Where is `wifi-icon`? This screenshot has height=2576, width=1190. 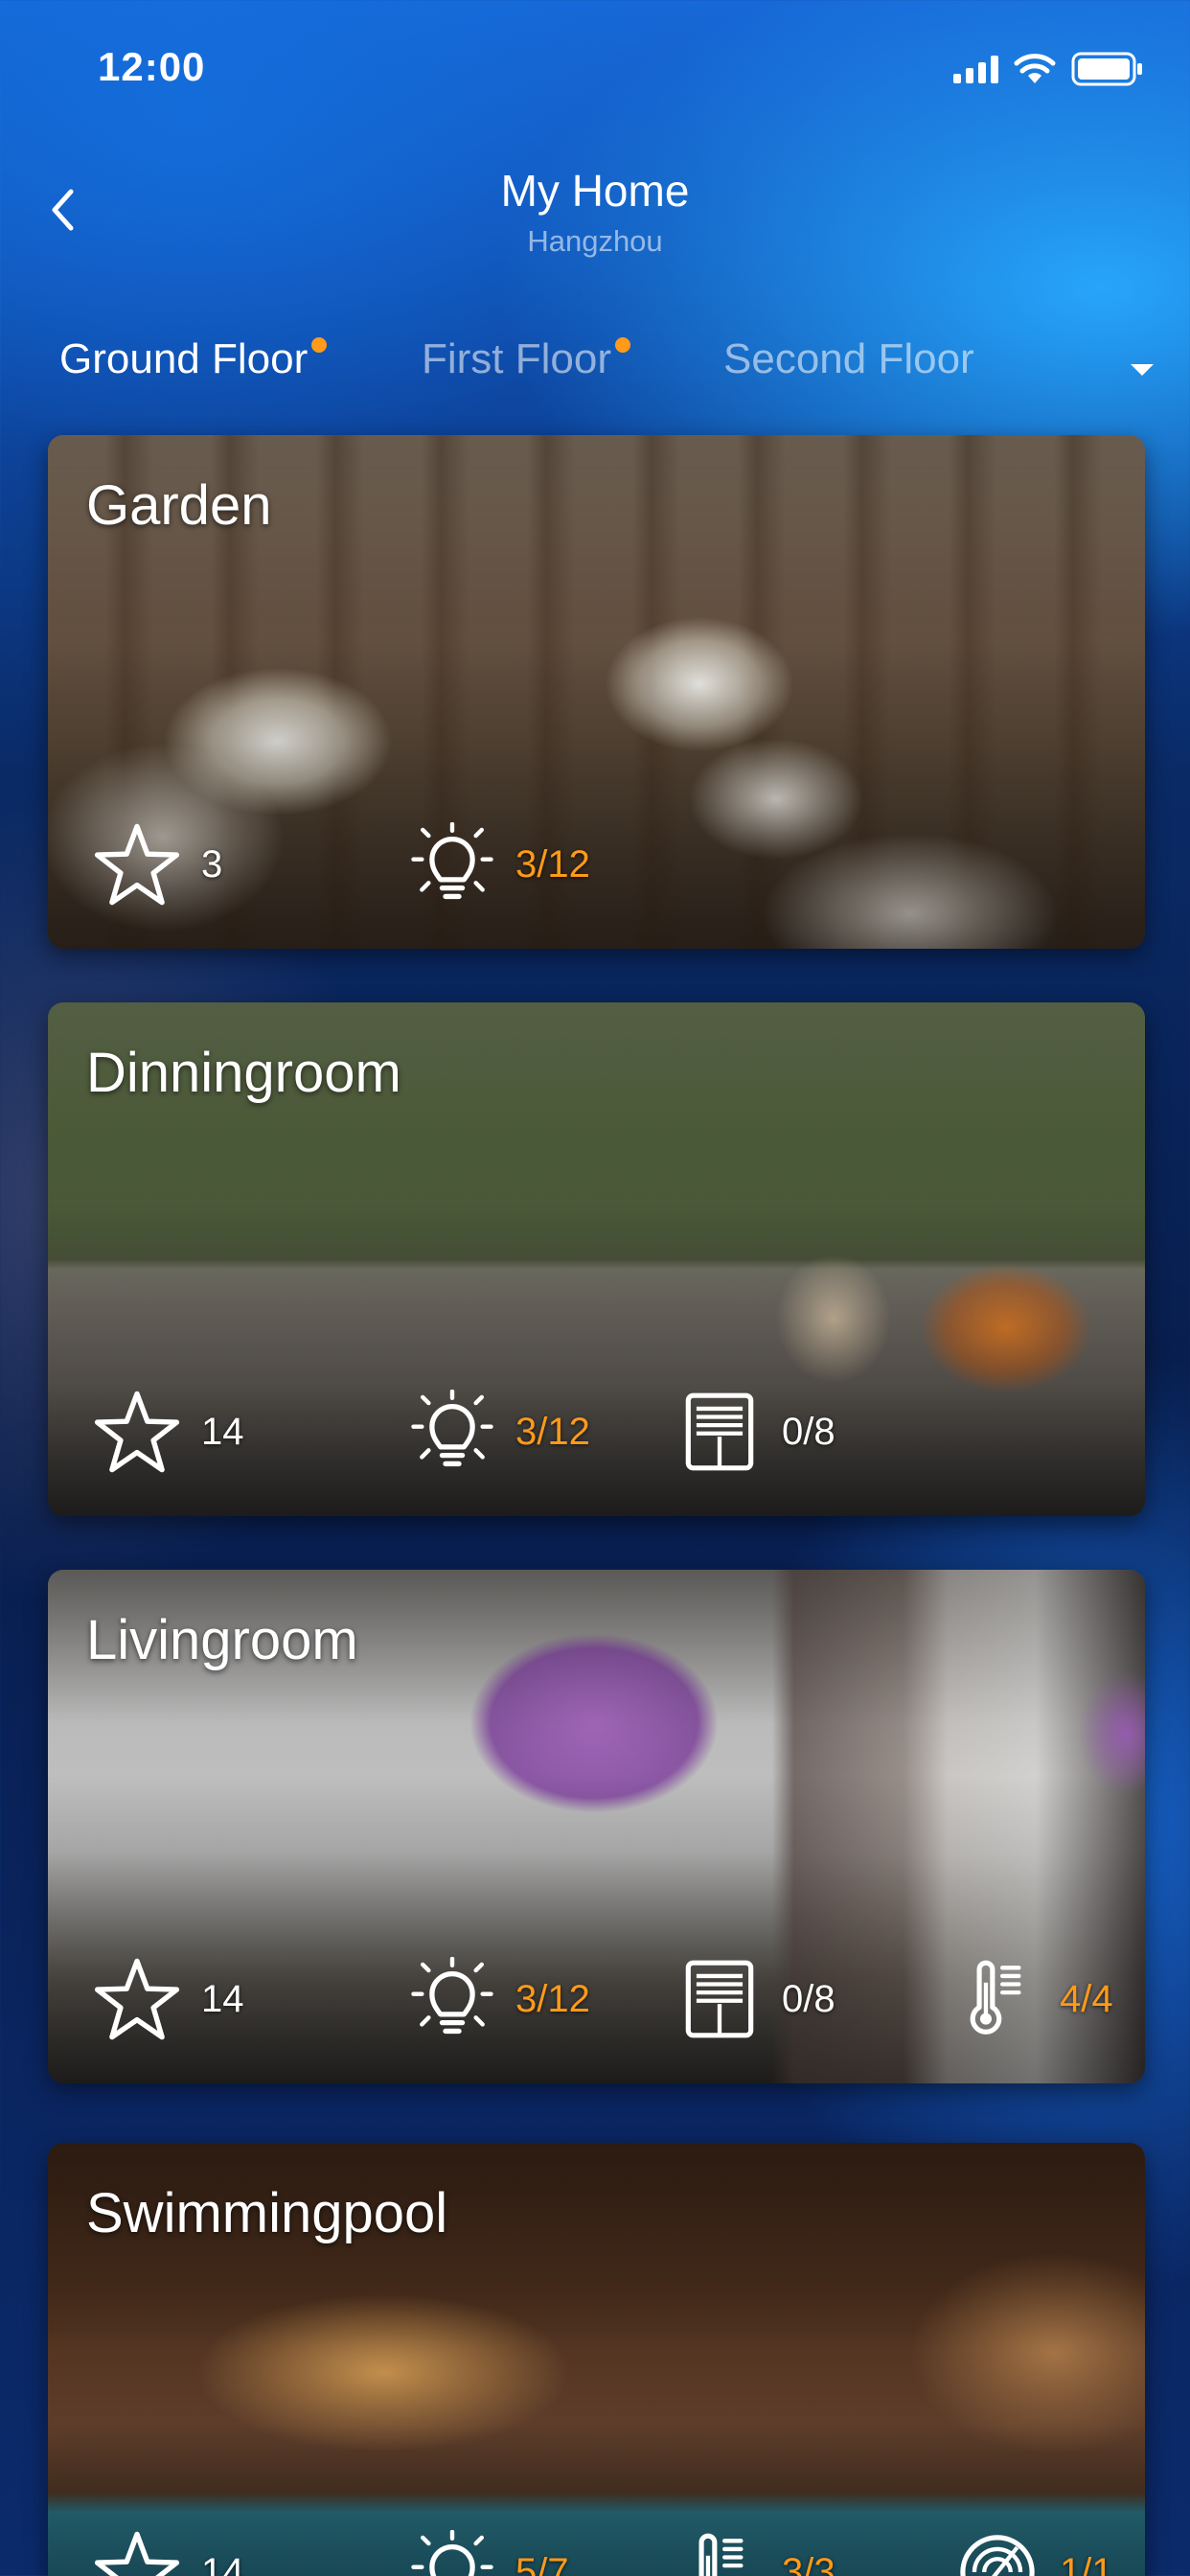 wifi-icon is located at coordinates (1035, 69).